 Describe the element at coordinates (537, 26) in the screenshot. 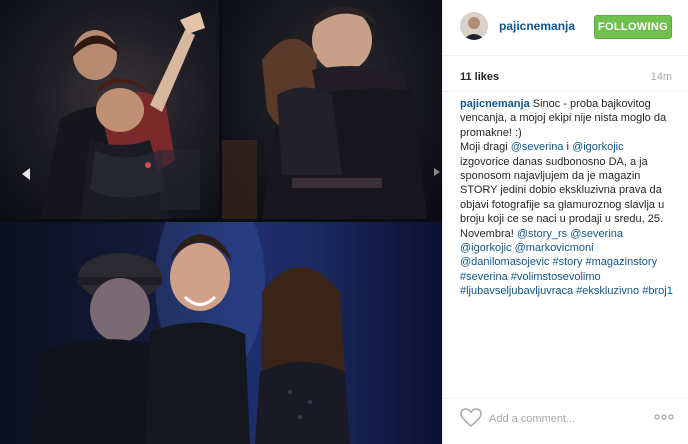

I see `username-link: pajicnemanja` at that location.